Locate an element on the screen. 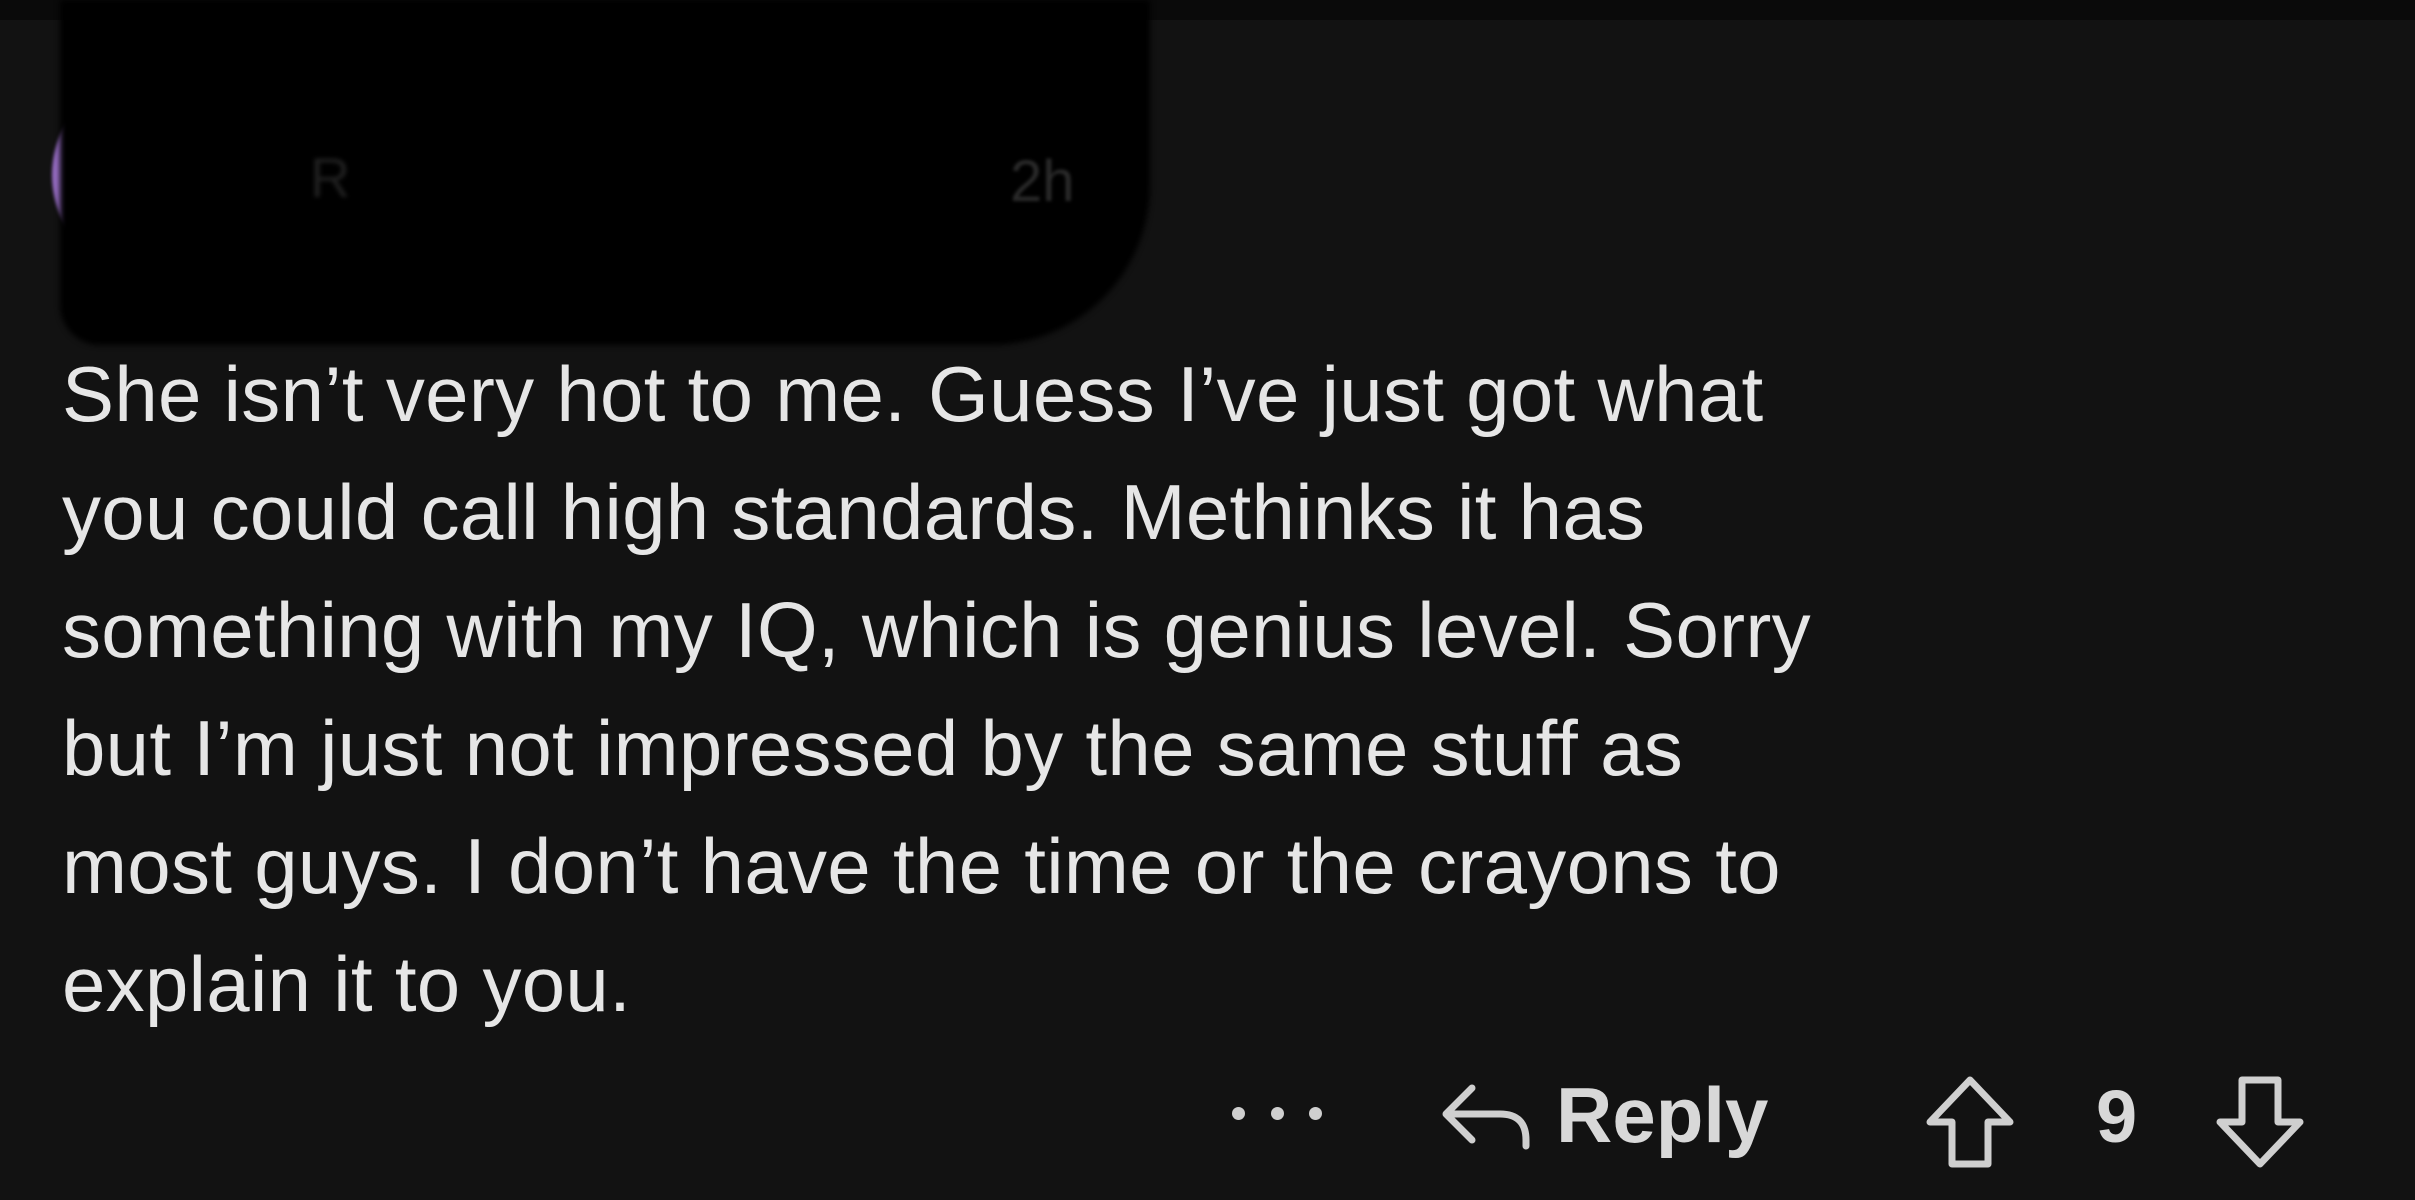 This screenshot has width=2415, height=1200. more-options-button is located at coordinates (1277, 1113).